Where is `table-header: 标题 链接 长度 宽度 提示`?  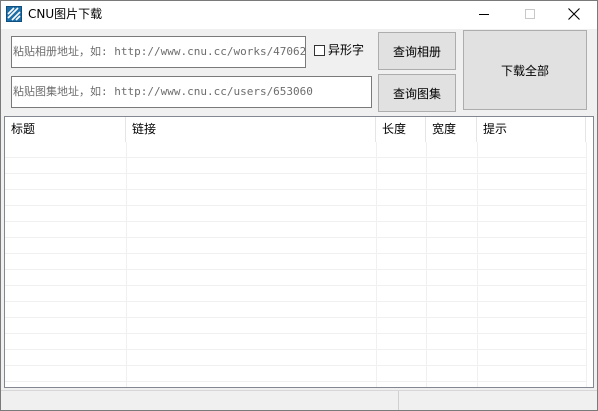
table-header: 标题 链接 长度 宽度 提示 is located at coordinates (299, 129).